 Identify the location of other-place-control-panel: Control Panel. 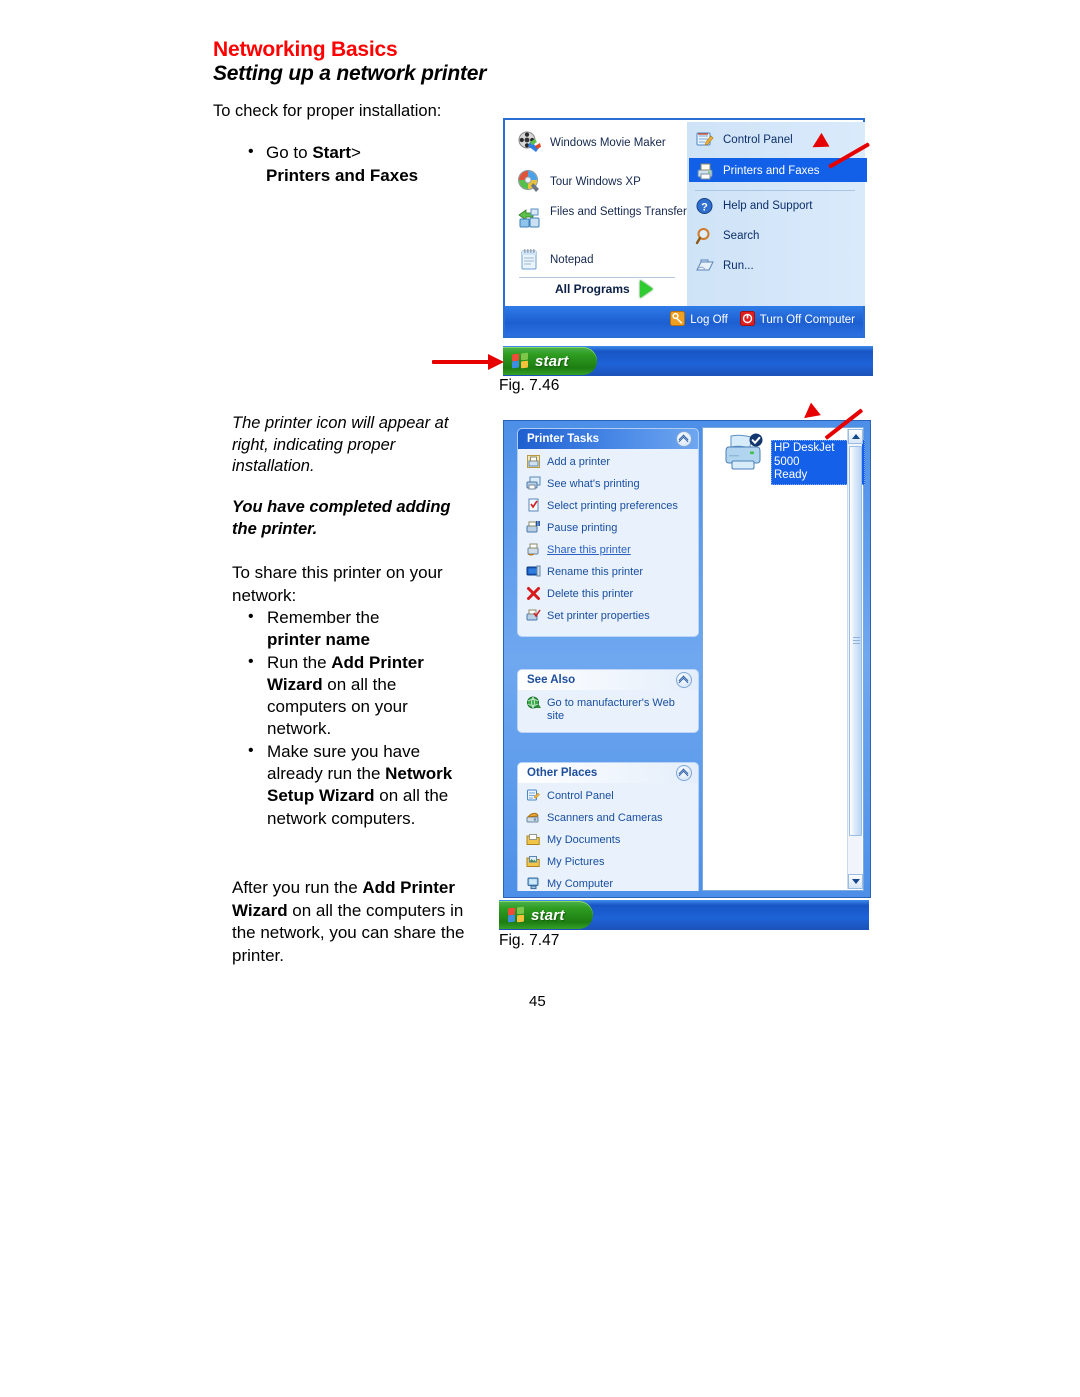
(610, 797).